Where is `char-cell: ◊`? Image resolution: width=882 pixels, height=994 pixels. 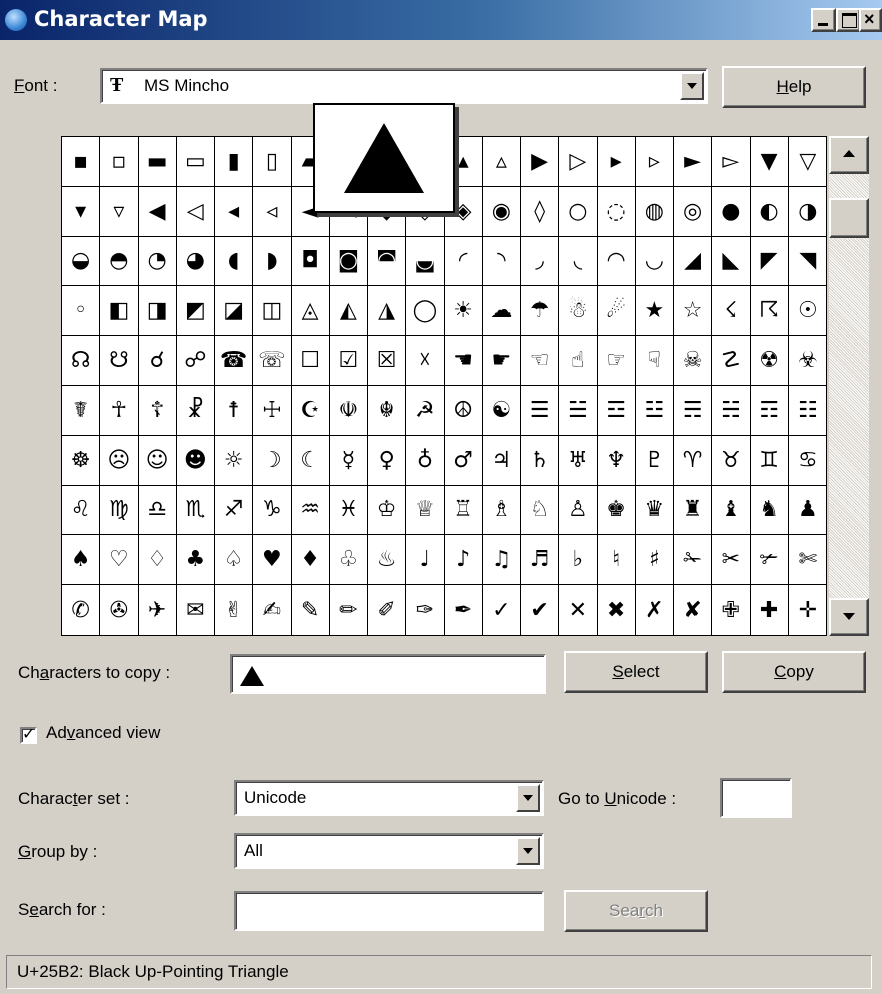
char-cell: ◊ is located at coordinates (540, 211).